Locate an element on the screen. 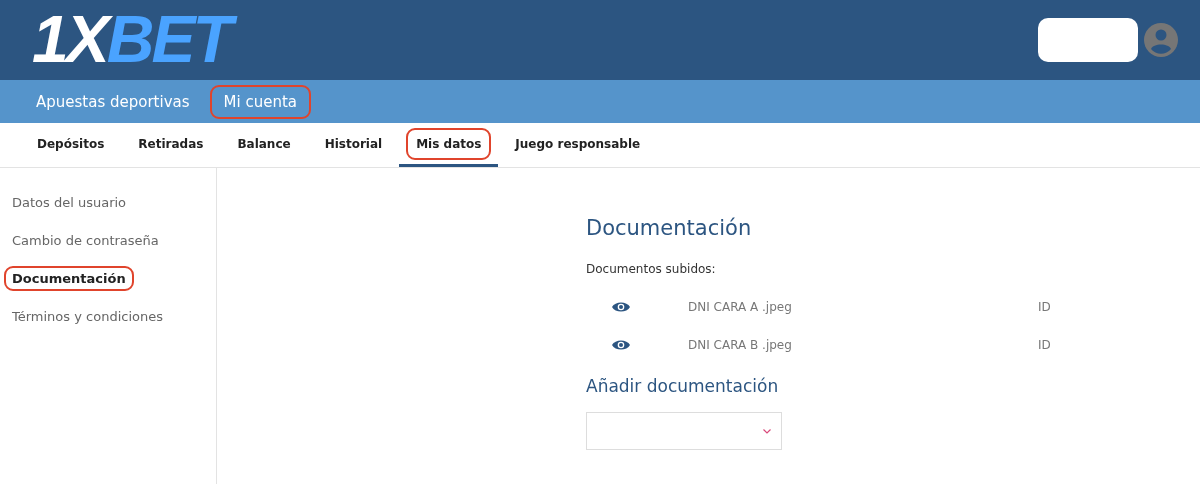  sidebar-item: Cambio de contraseña is located at coordinates (85, 240).